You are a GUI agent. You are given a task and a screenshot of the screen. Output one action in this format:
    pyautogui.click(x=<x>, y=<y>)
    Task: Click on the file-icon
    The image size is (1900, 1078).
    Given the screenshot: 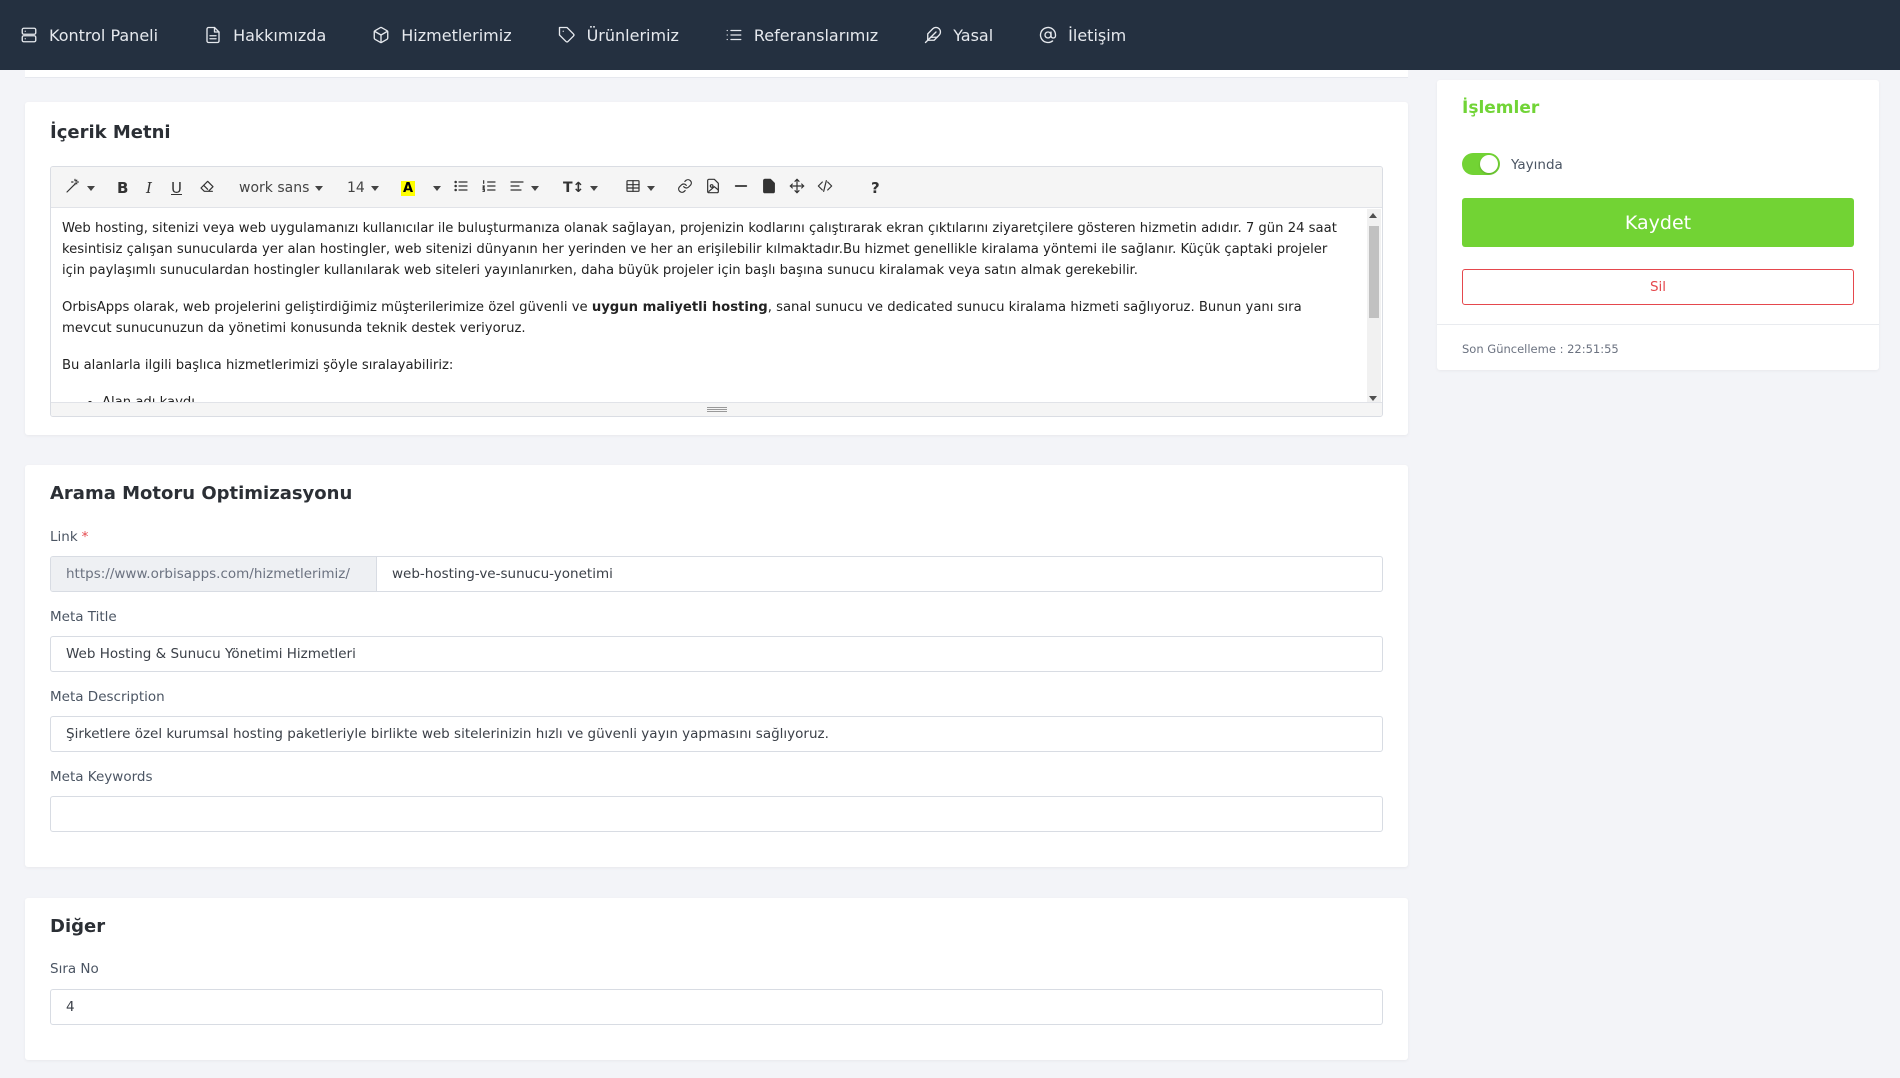 What is the action you would take?
    pyautogui.click(x=769, y=188)
    